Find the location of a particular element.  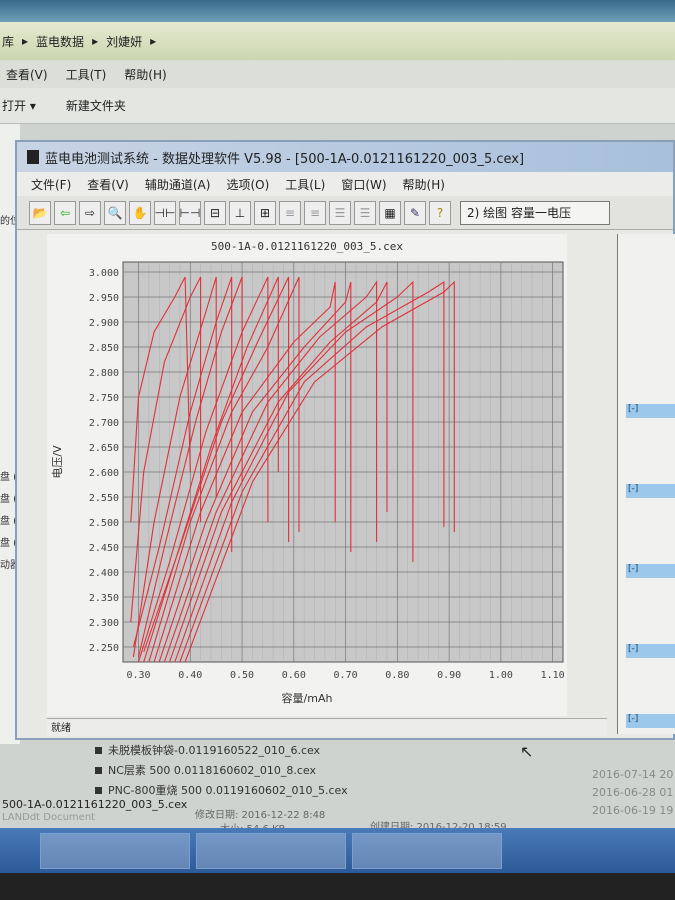

file-item: NC层素 500 0.0118160602_010_8.cex is located at coordinates (205, 770).